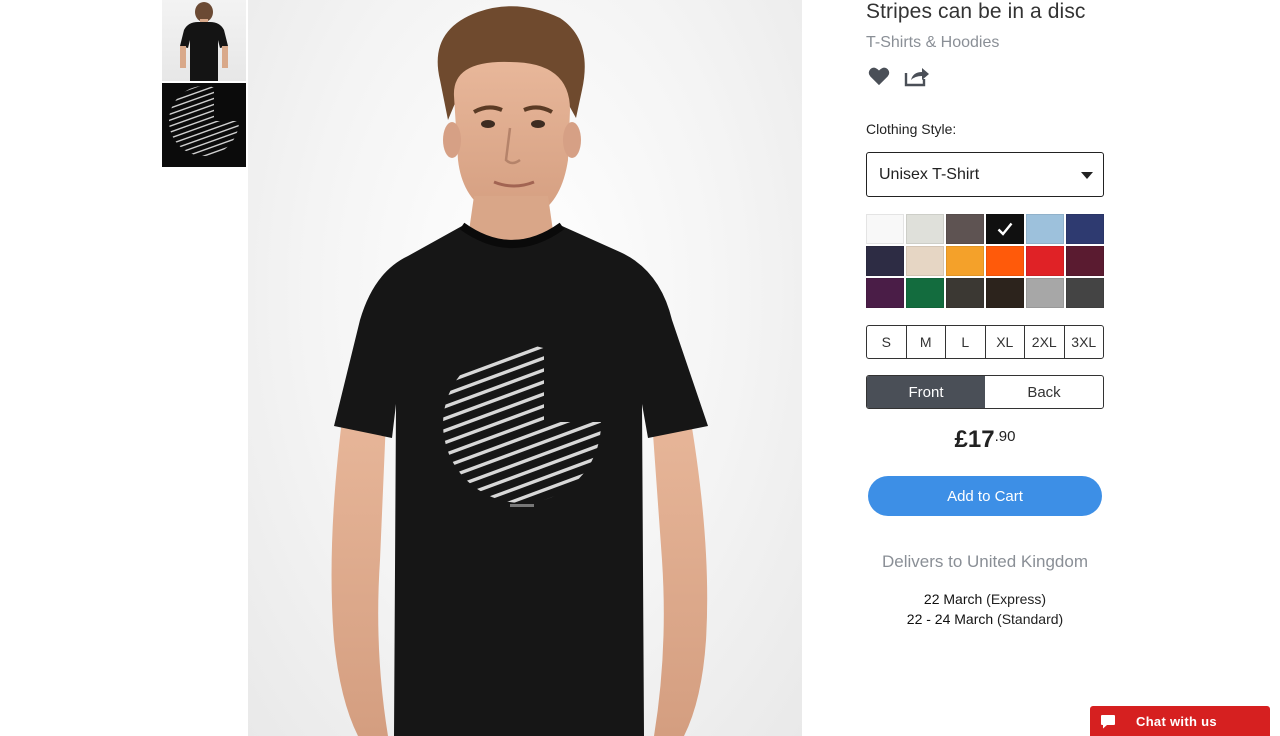 The width and height of the screenshot is (1280, 736). What do you see at coordinates (985, 561) in the screenshot?
I see `delivery-heading: Delivers to United Kingdom` at bounding box center [985, 561].